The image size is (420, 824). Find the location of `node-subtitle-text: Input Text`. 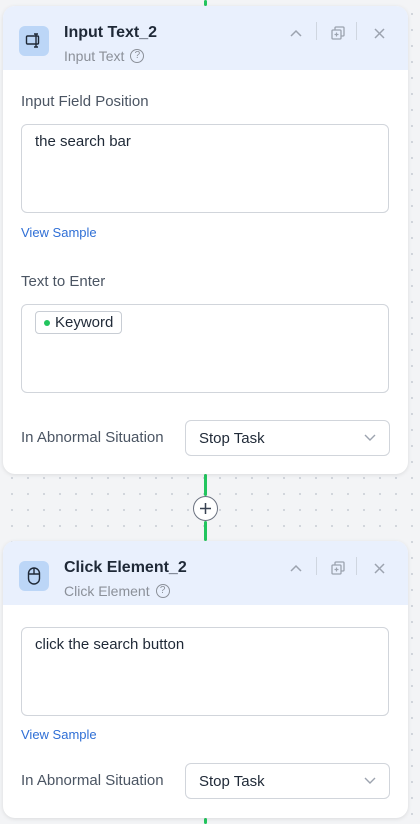

node-subtitle-text: Input Text is located at coordinates (94, 56).